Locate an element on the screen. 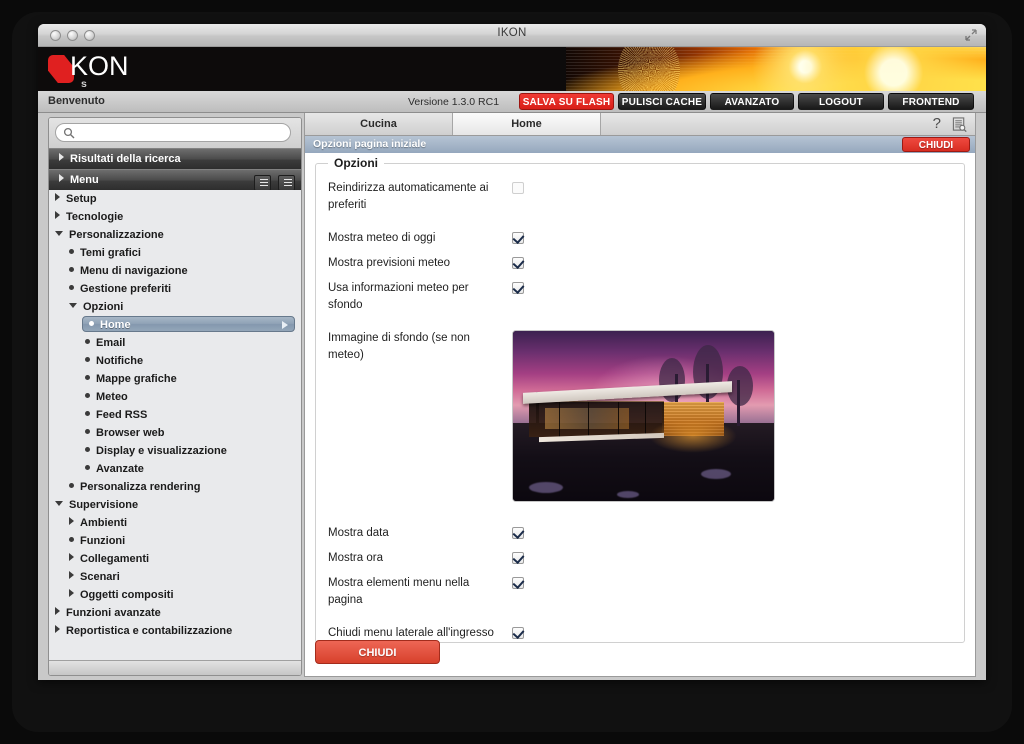 The width and height of the screenshot is (1024, 744). checkbox-usa-informazioni-meteo-per-sfondo is located at coordinates (518, 288).